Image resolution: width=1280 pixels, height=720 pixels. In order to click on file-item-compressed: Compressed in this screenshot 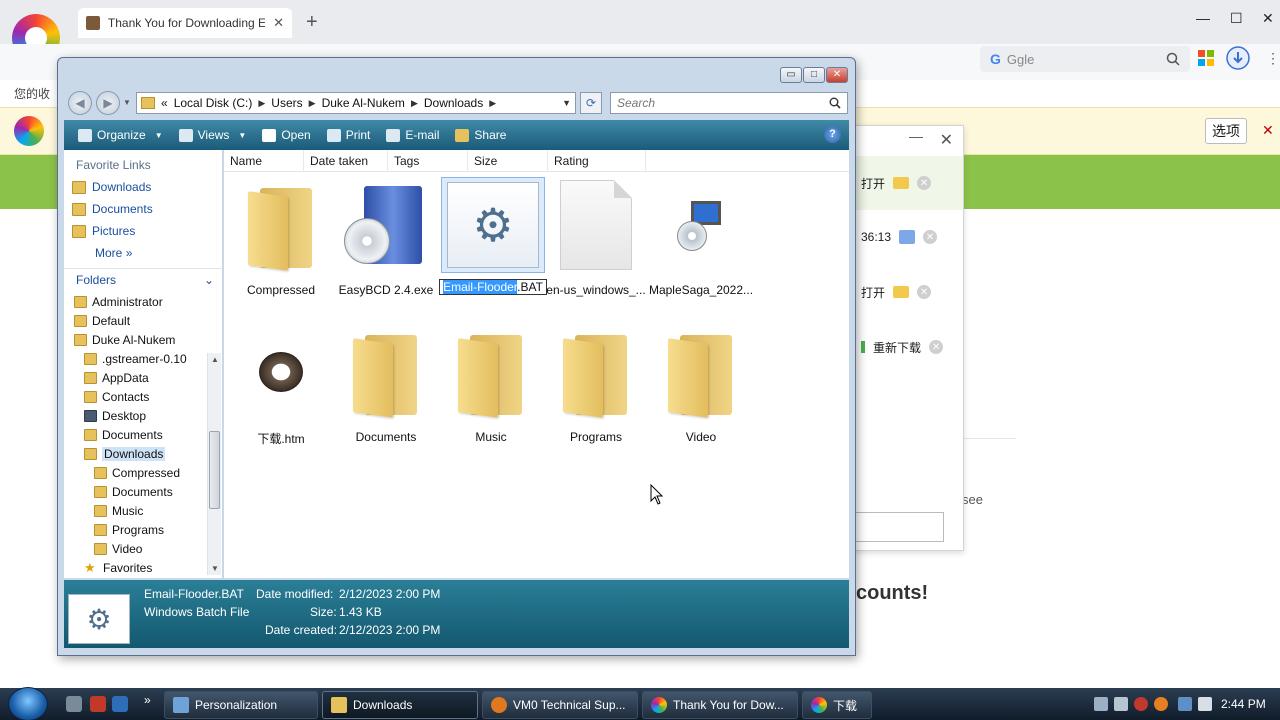, I will do `click(281, 242)`.